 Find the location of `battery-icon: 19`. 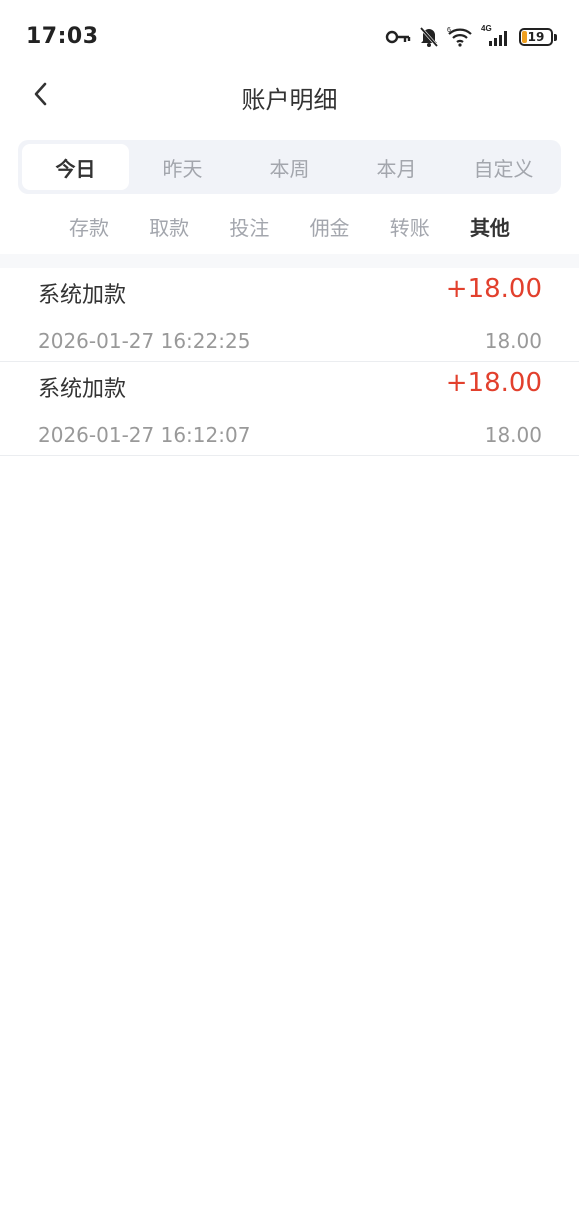

battery-icon: 19 is located at coordinates (538, 37).